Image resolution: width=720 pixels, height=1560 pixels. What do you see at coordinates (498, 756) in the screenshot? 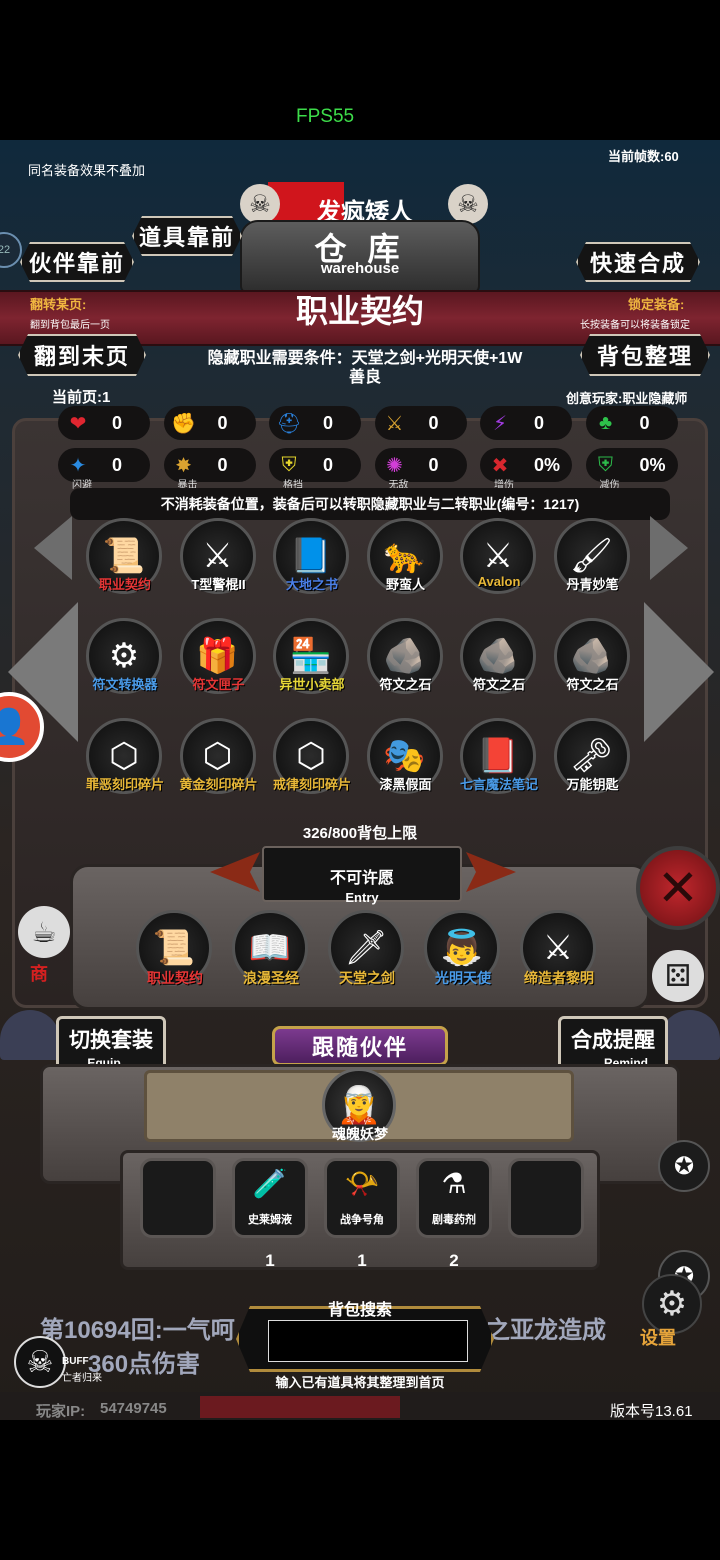
I see `item-icon: 📕` at bounding box center [498, 756].